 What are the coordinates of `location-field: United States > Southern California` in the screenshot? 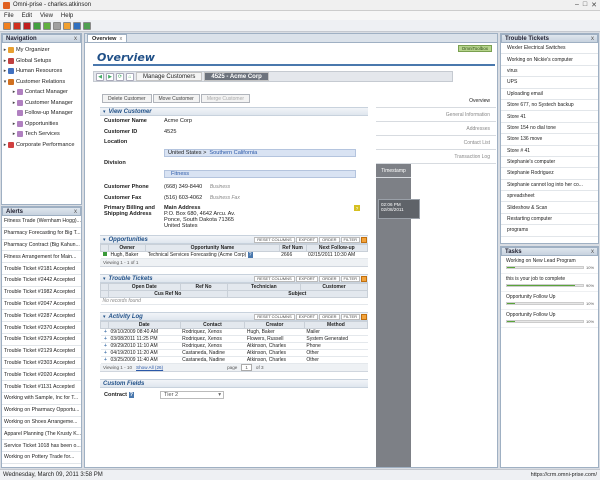 It's located at (260, 152).